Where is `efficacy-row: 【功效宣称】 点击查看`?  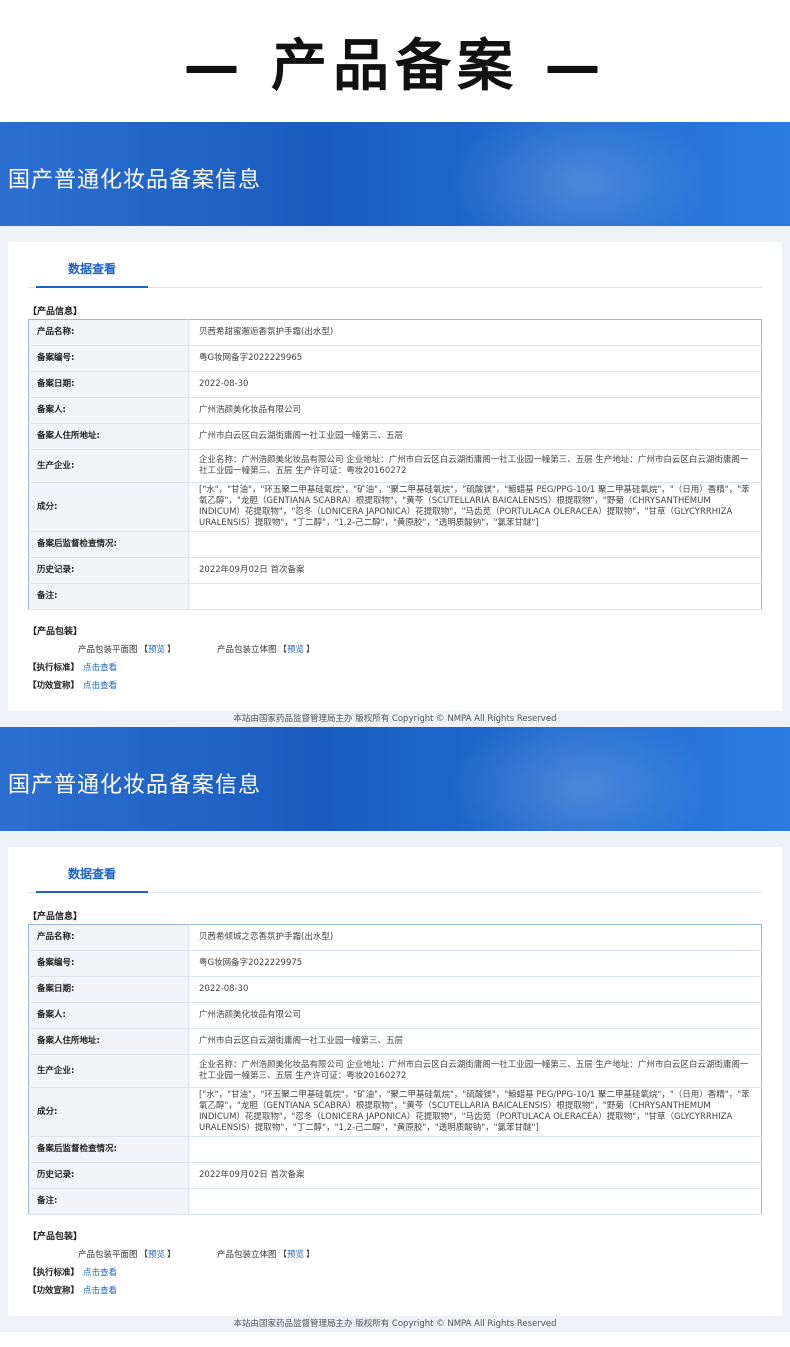
efficacy-row: 【功效宣称】 点击查看 is located at coordinates (395, 685).